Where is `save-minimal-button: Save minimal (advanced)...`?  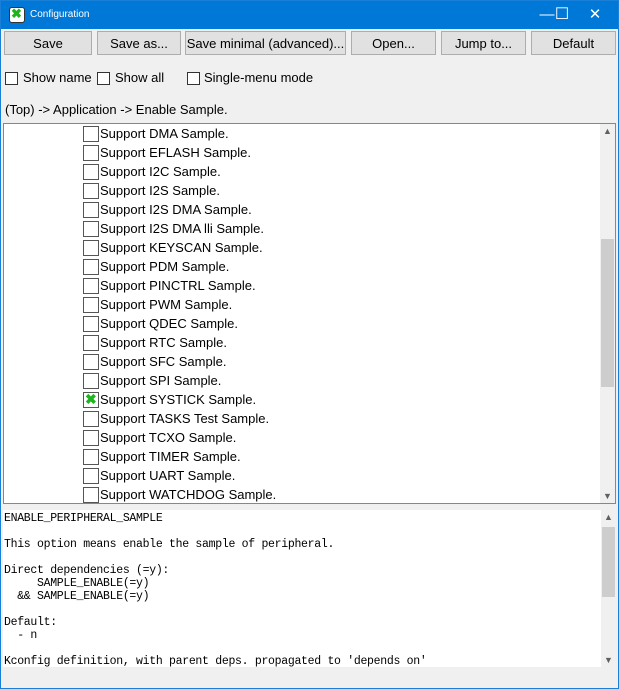
save-minimal-button: Save minimal (advanced)... is located at coordinates (265, 43).